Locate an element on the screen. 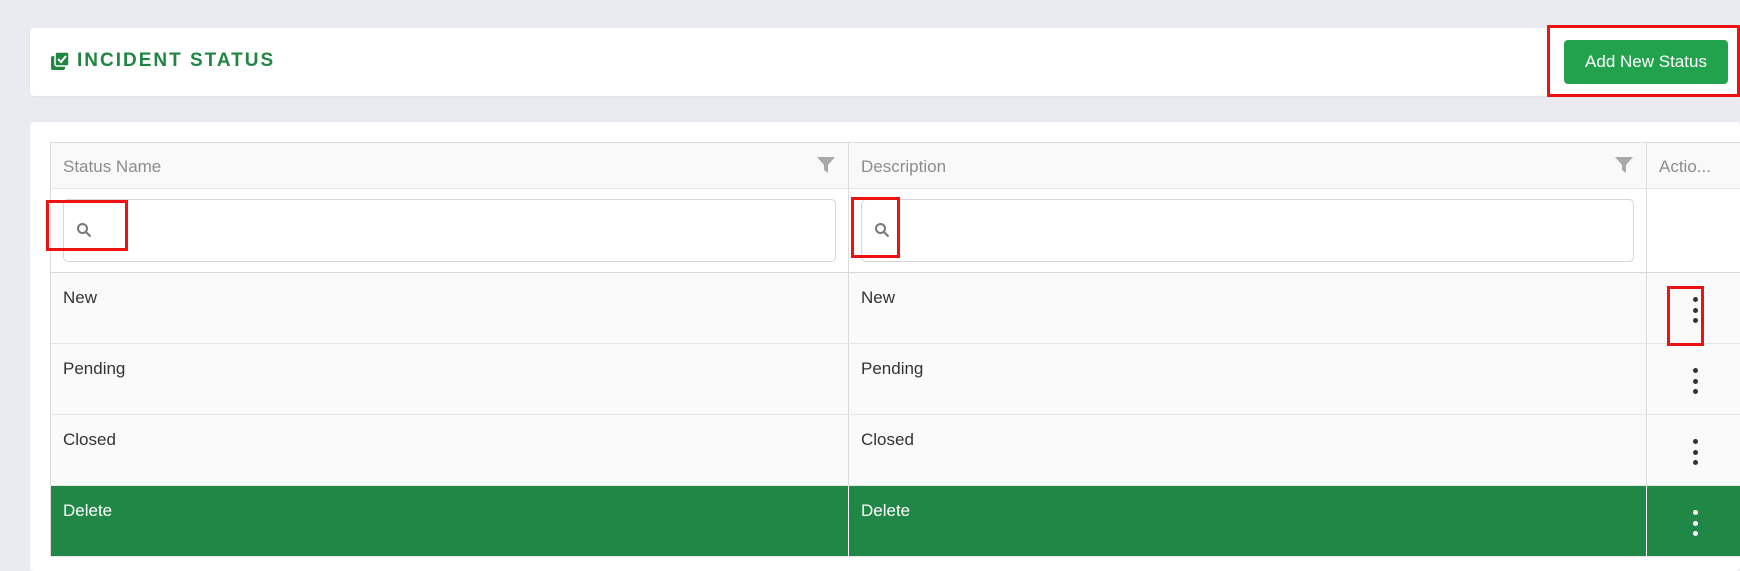 This screenshot has height=571, width=1740. description-search-input is located at coordinates (1260, 231).